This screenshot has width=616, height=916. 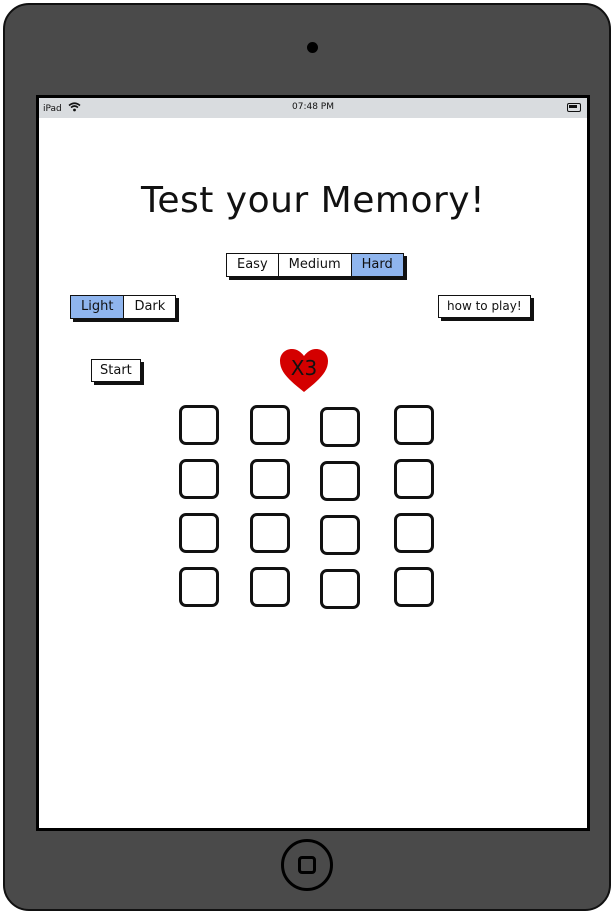 I want to click on difficulty-easy: Easy, so click(x=253, y=265).